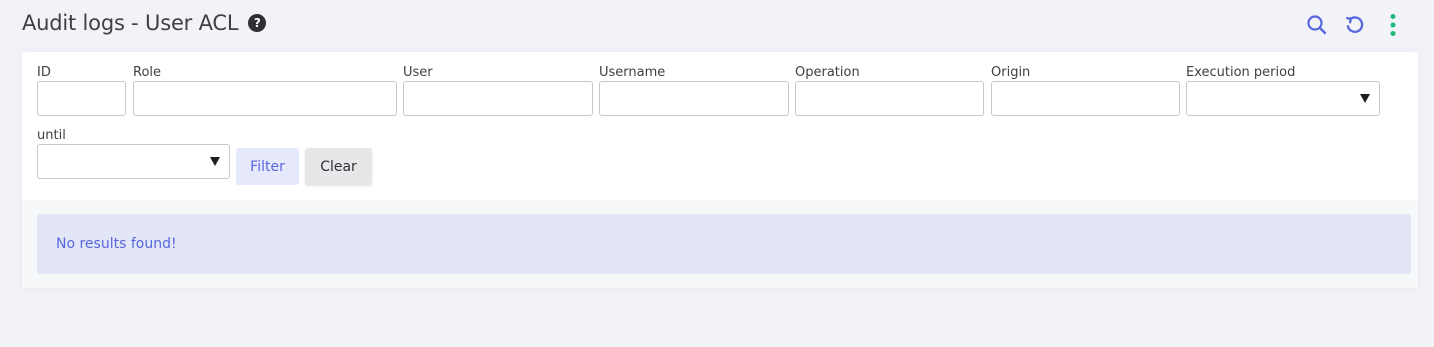 This screenshot has height=347, width=1434. I want to click on execution-period-filter: Execution period, so click(1283, 90).